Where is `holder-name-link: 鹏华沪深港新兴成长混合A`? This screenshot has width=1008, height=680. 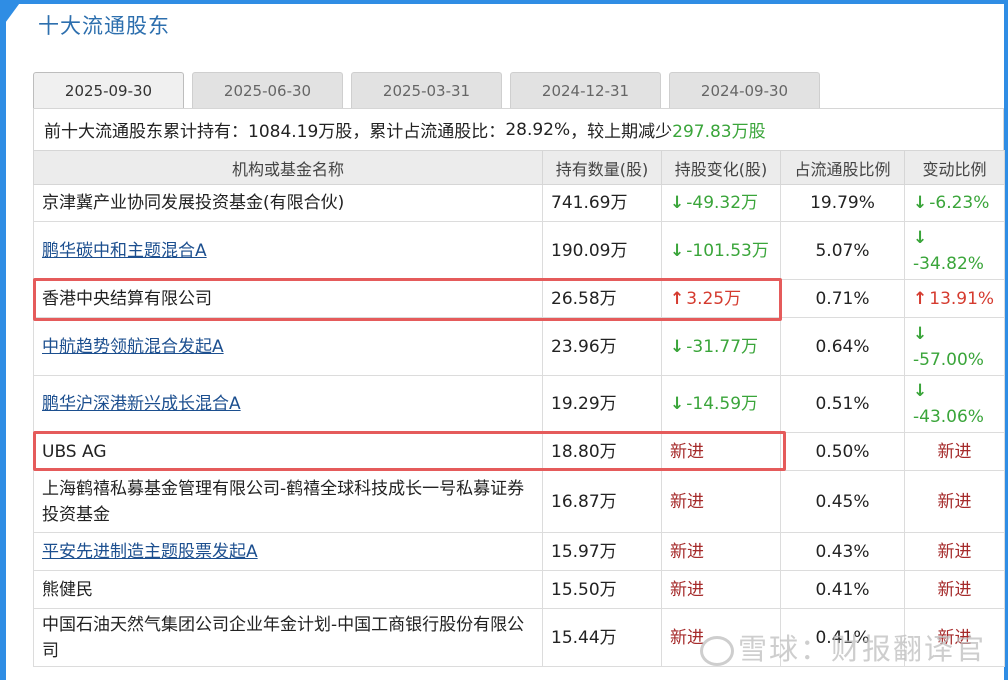 holder-name-link: 鹏华沪深港新兴成长混合A is located at coordinates (141, 404).